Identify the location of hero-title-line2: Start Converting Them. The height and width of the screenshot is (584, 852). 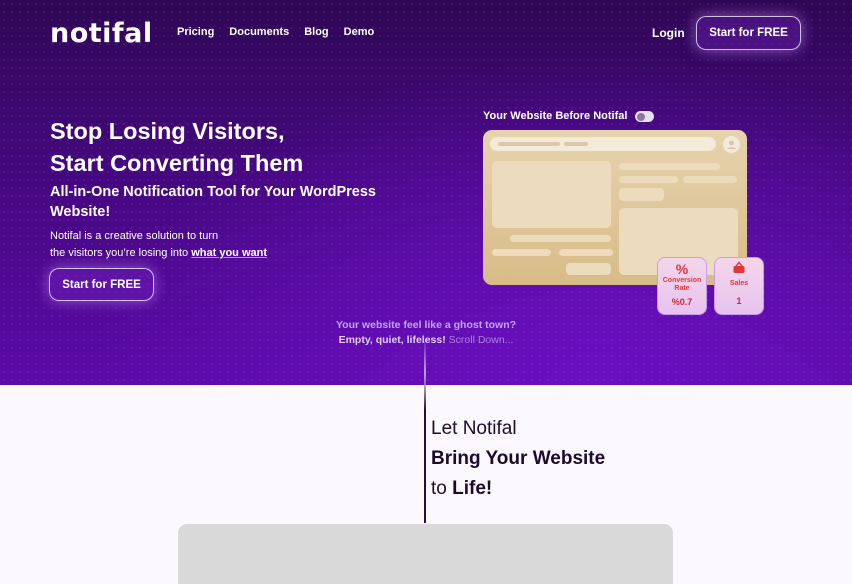
(177, 163).